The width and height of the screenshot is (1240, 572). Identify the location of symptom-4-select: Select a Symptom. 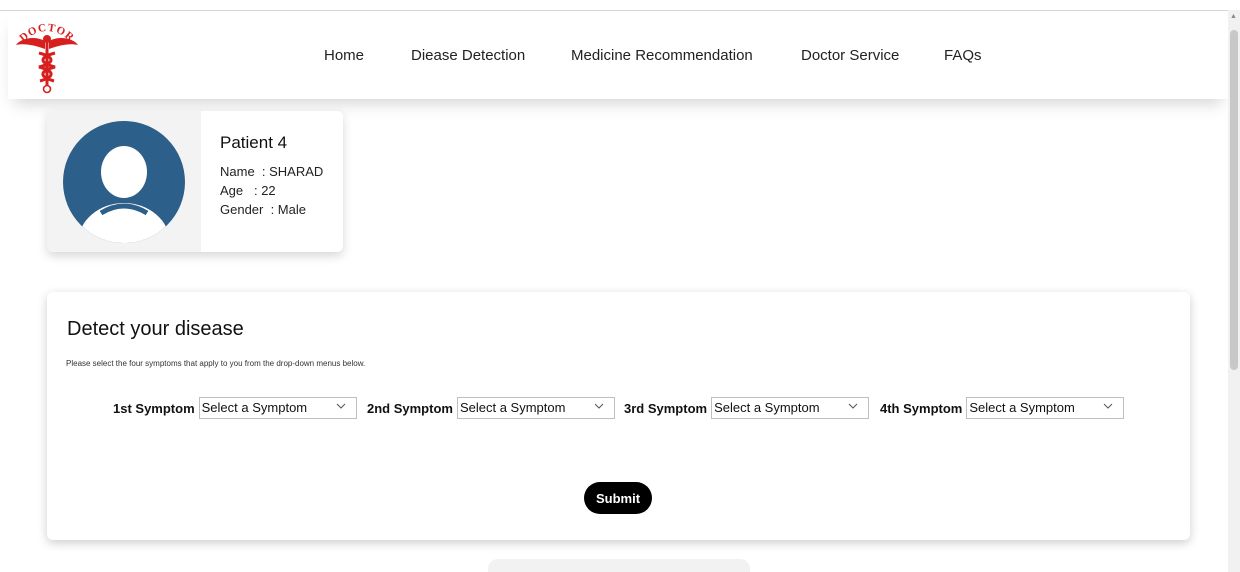
(1045, 408).